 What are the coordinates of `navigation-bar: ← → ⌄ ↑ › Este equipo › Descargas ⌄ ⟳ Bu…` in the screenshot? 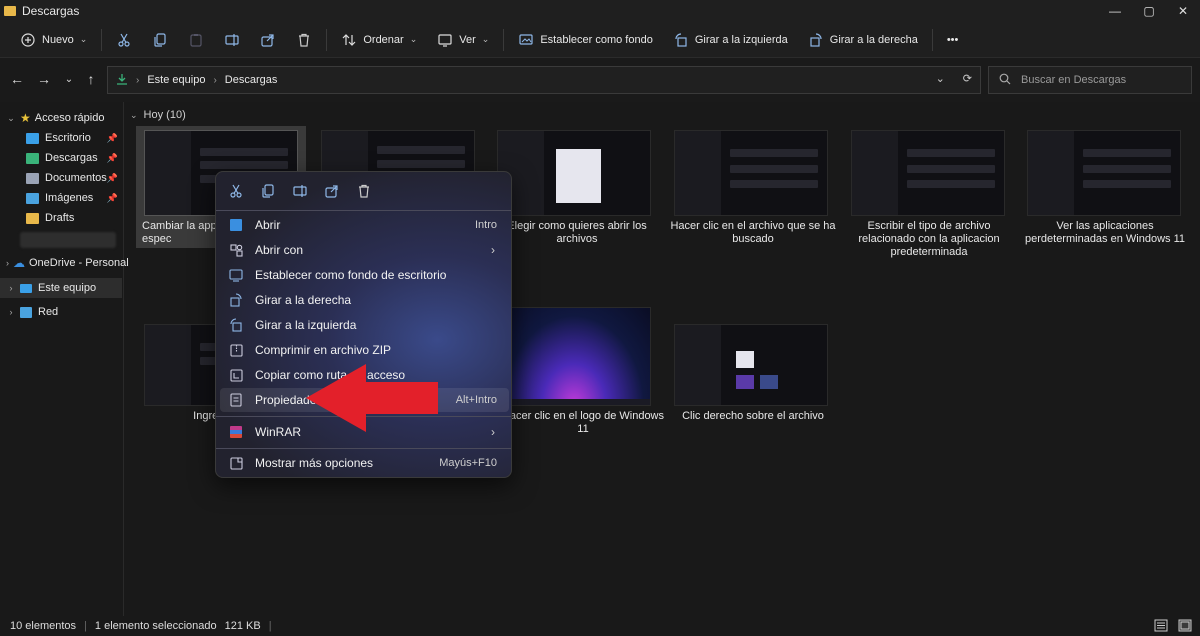 It's located at (600, 80).